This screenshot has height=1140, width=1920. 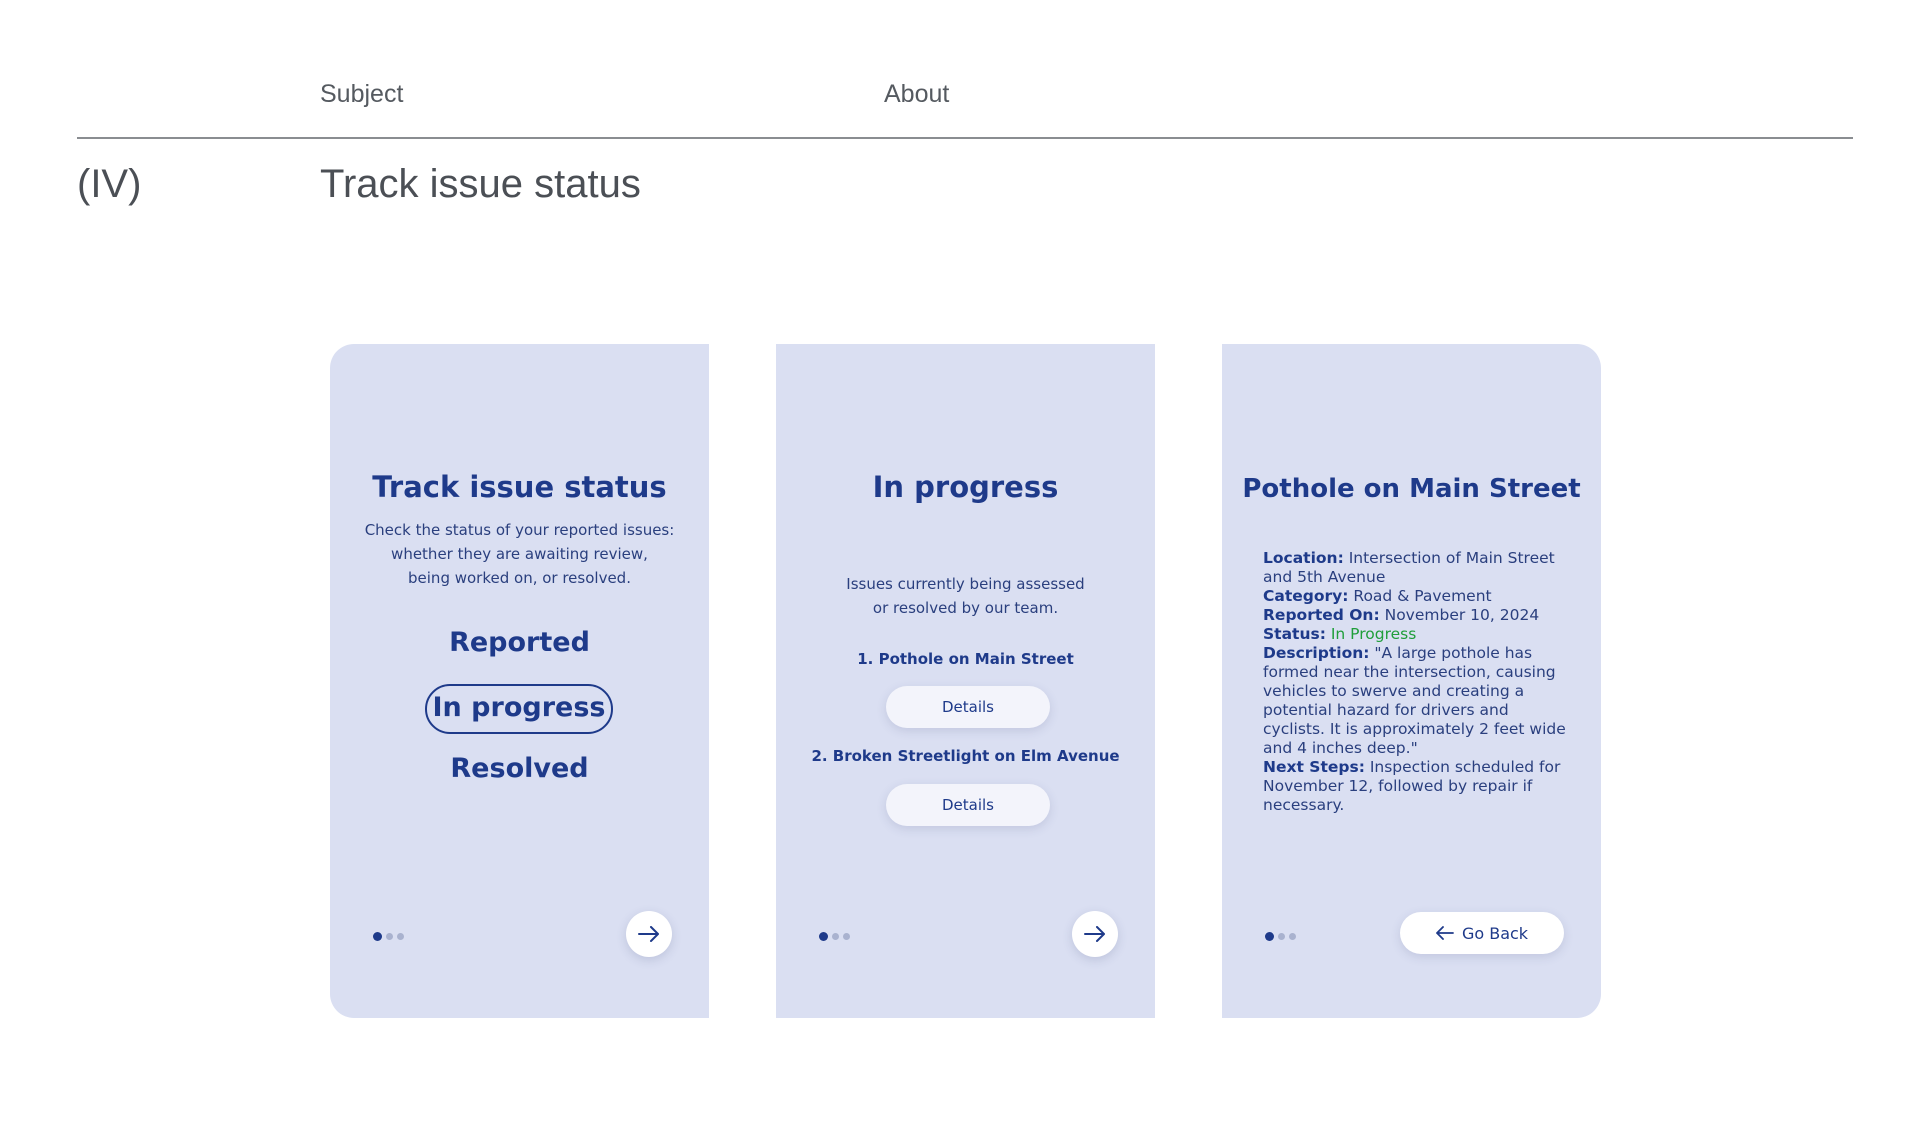 What do you see at coordinates (1371, 634) in the screenshot?
I see `status-value: In Progress` at bounding box center [1371, 634].